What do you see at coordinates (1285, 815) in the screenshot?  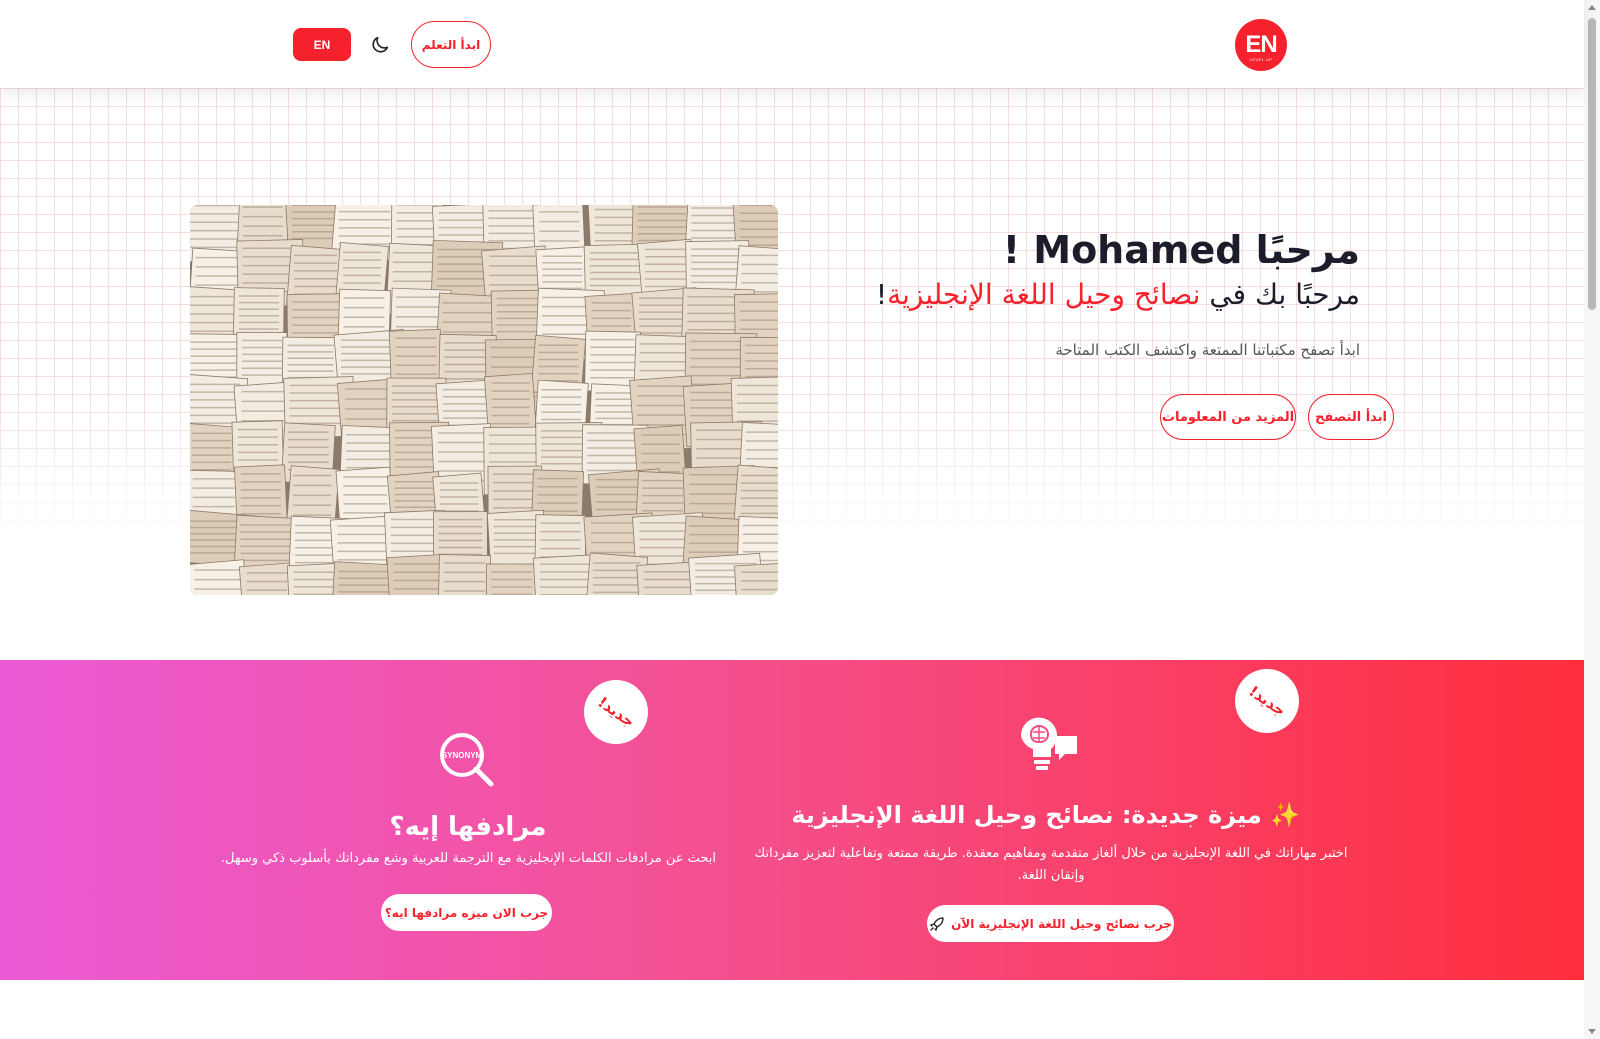 I see `sparkle-icon: ✨` at bounding box center [1285, 815].